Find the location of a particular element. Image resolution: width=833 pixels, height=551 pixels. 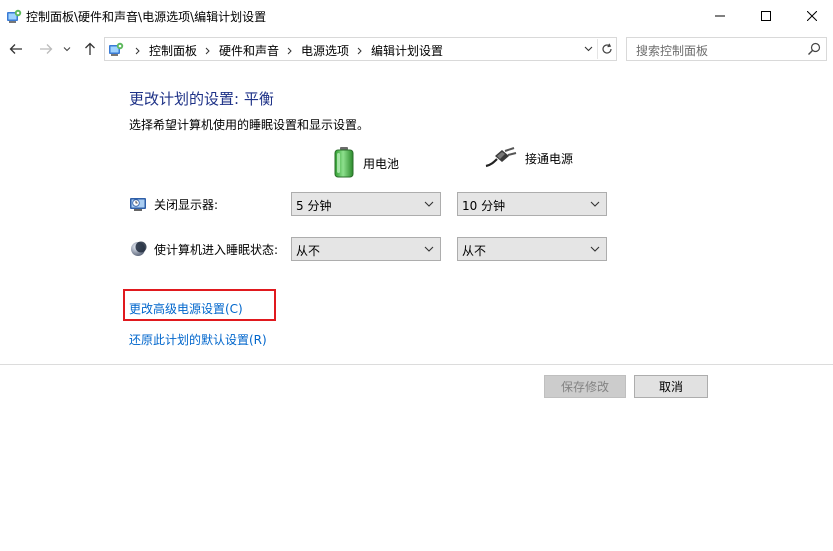

page-description: 选择希望计算机使用的睡眠设置和显示设置。 is located at coordinates (249, 125).